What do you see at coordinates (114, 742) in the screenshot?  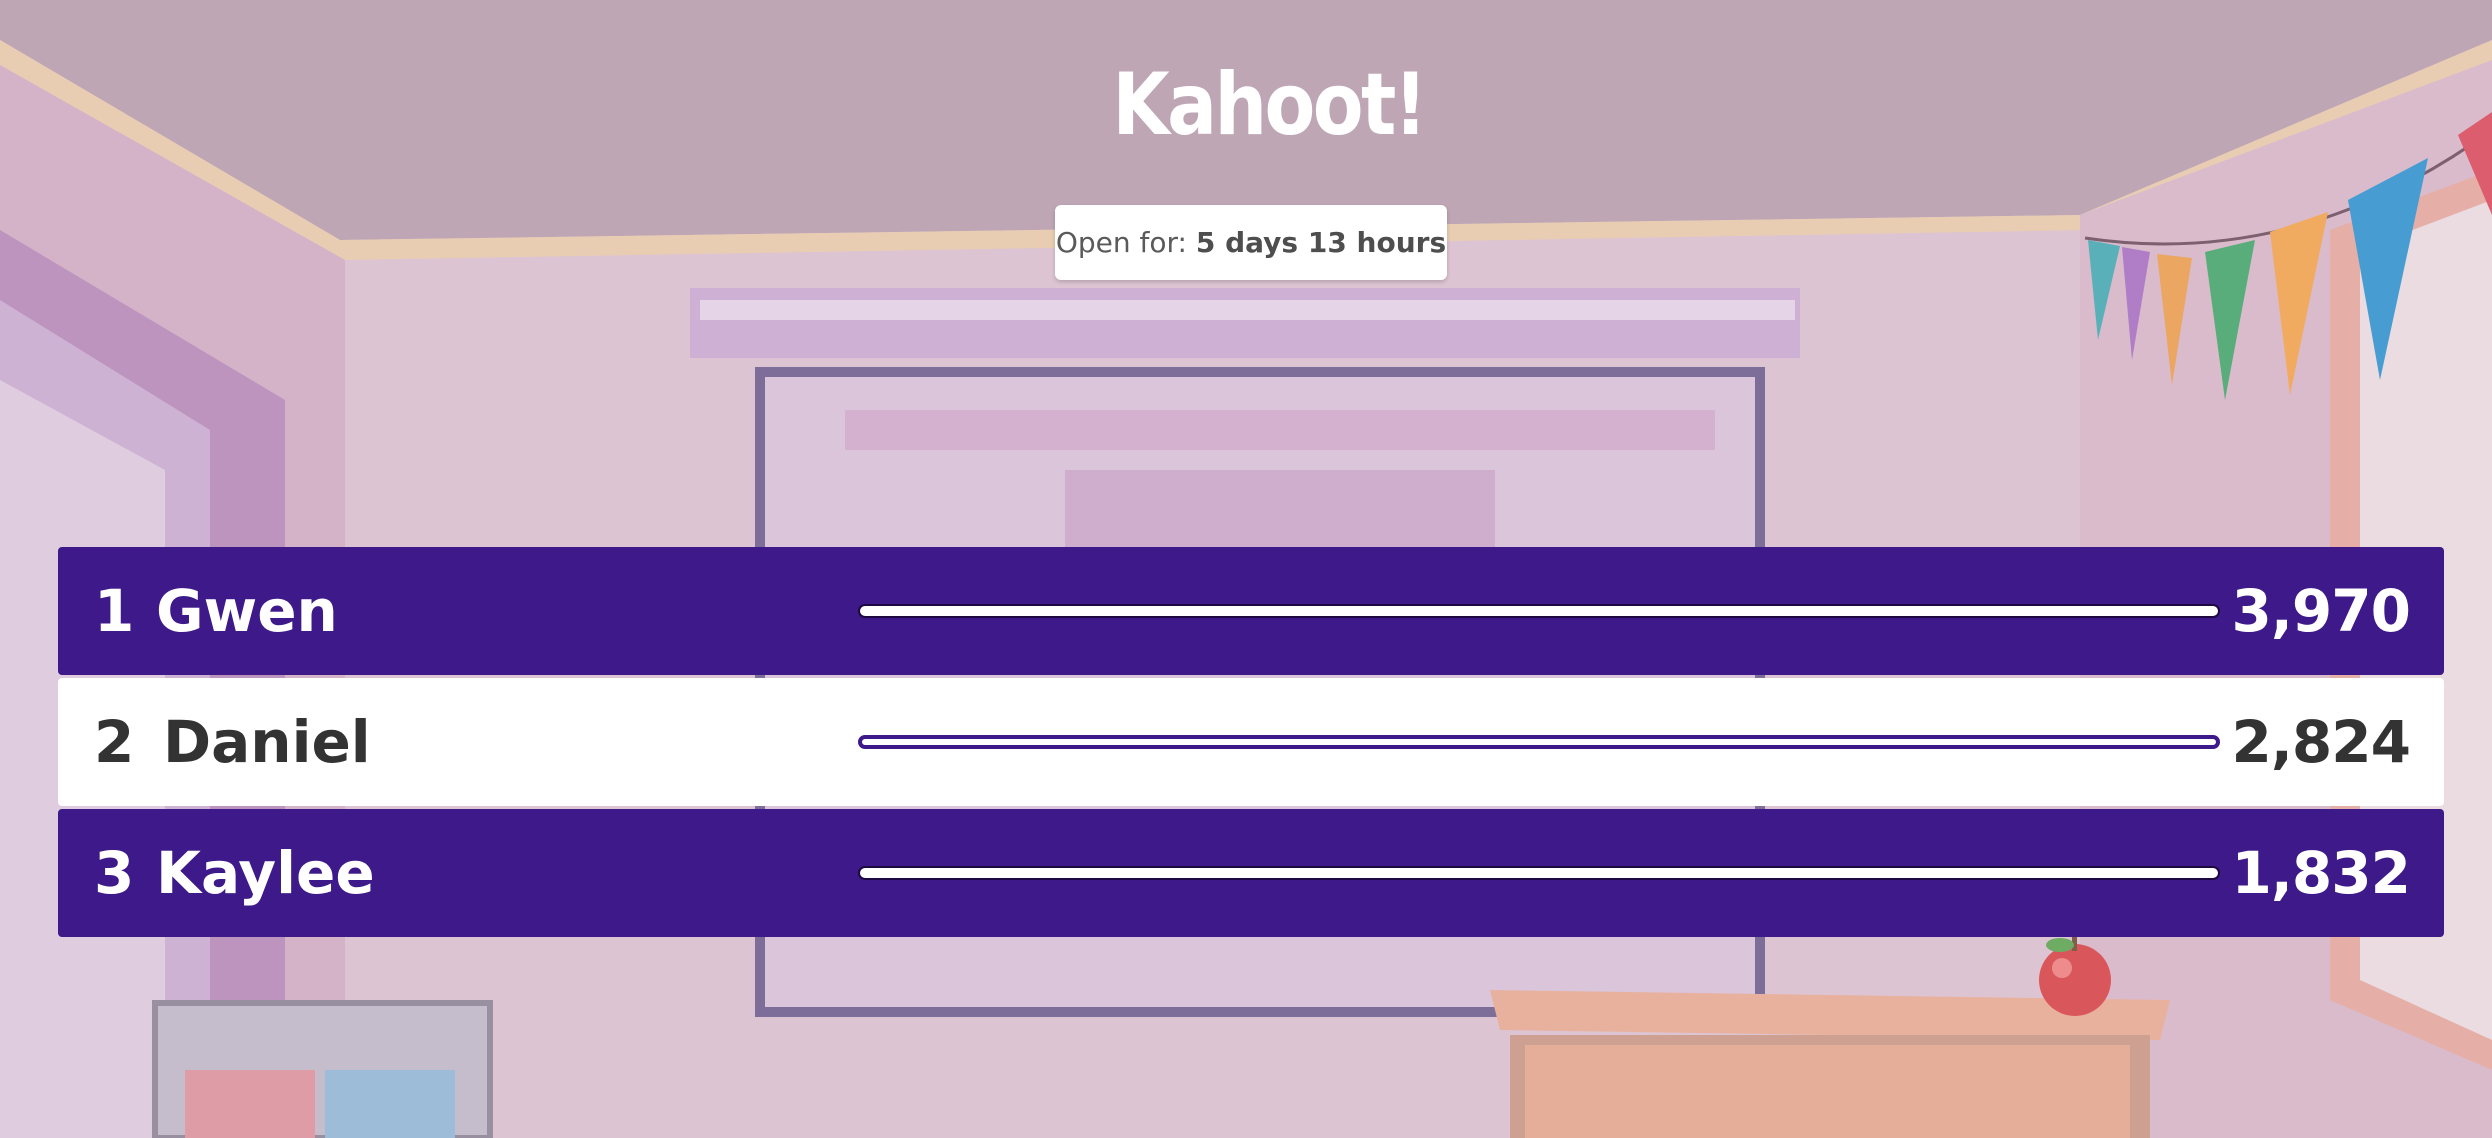 I see `rank-number: 2` at bounding box center [114, 742].